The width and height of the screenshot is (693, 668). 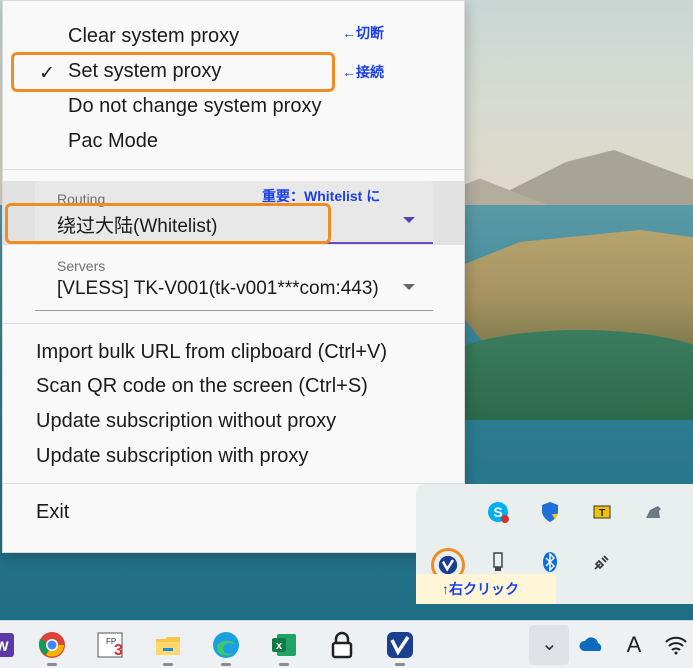 I want to click on svg-text: T, so click(x=602, y=513).